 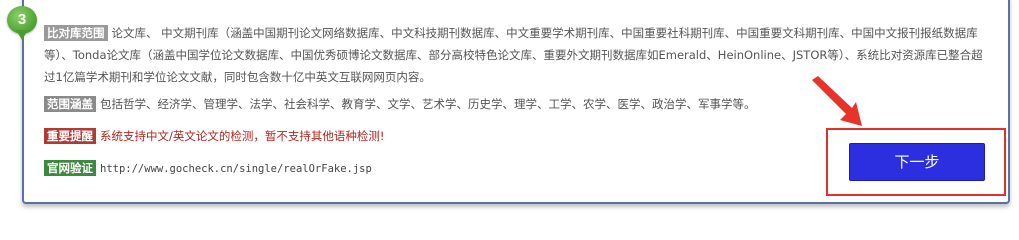 What do you see at coordinates (917, 162) in the screenshot?
I see `next-step-button: 下一步` at bounding box center [917, 162].